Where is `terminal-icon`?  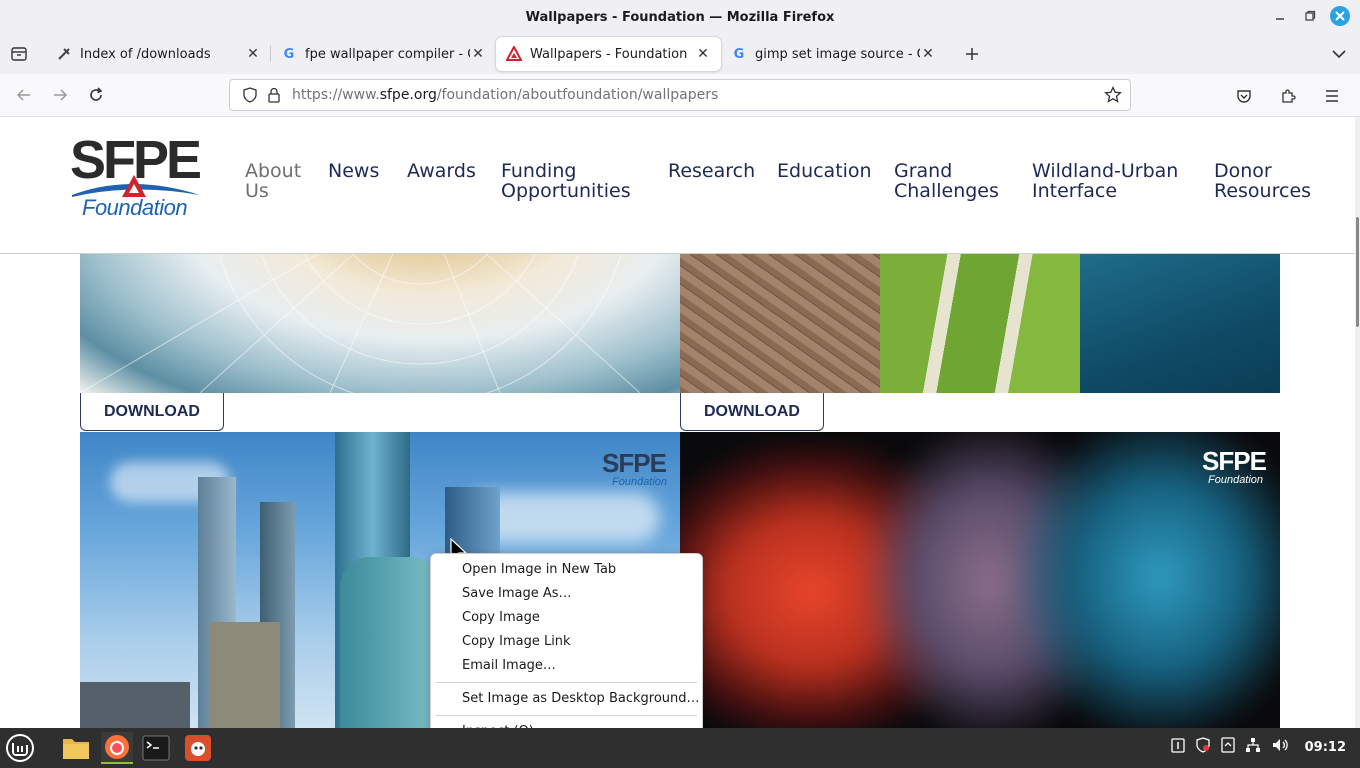
terminal-icon is located at coordinates (156, 748).